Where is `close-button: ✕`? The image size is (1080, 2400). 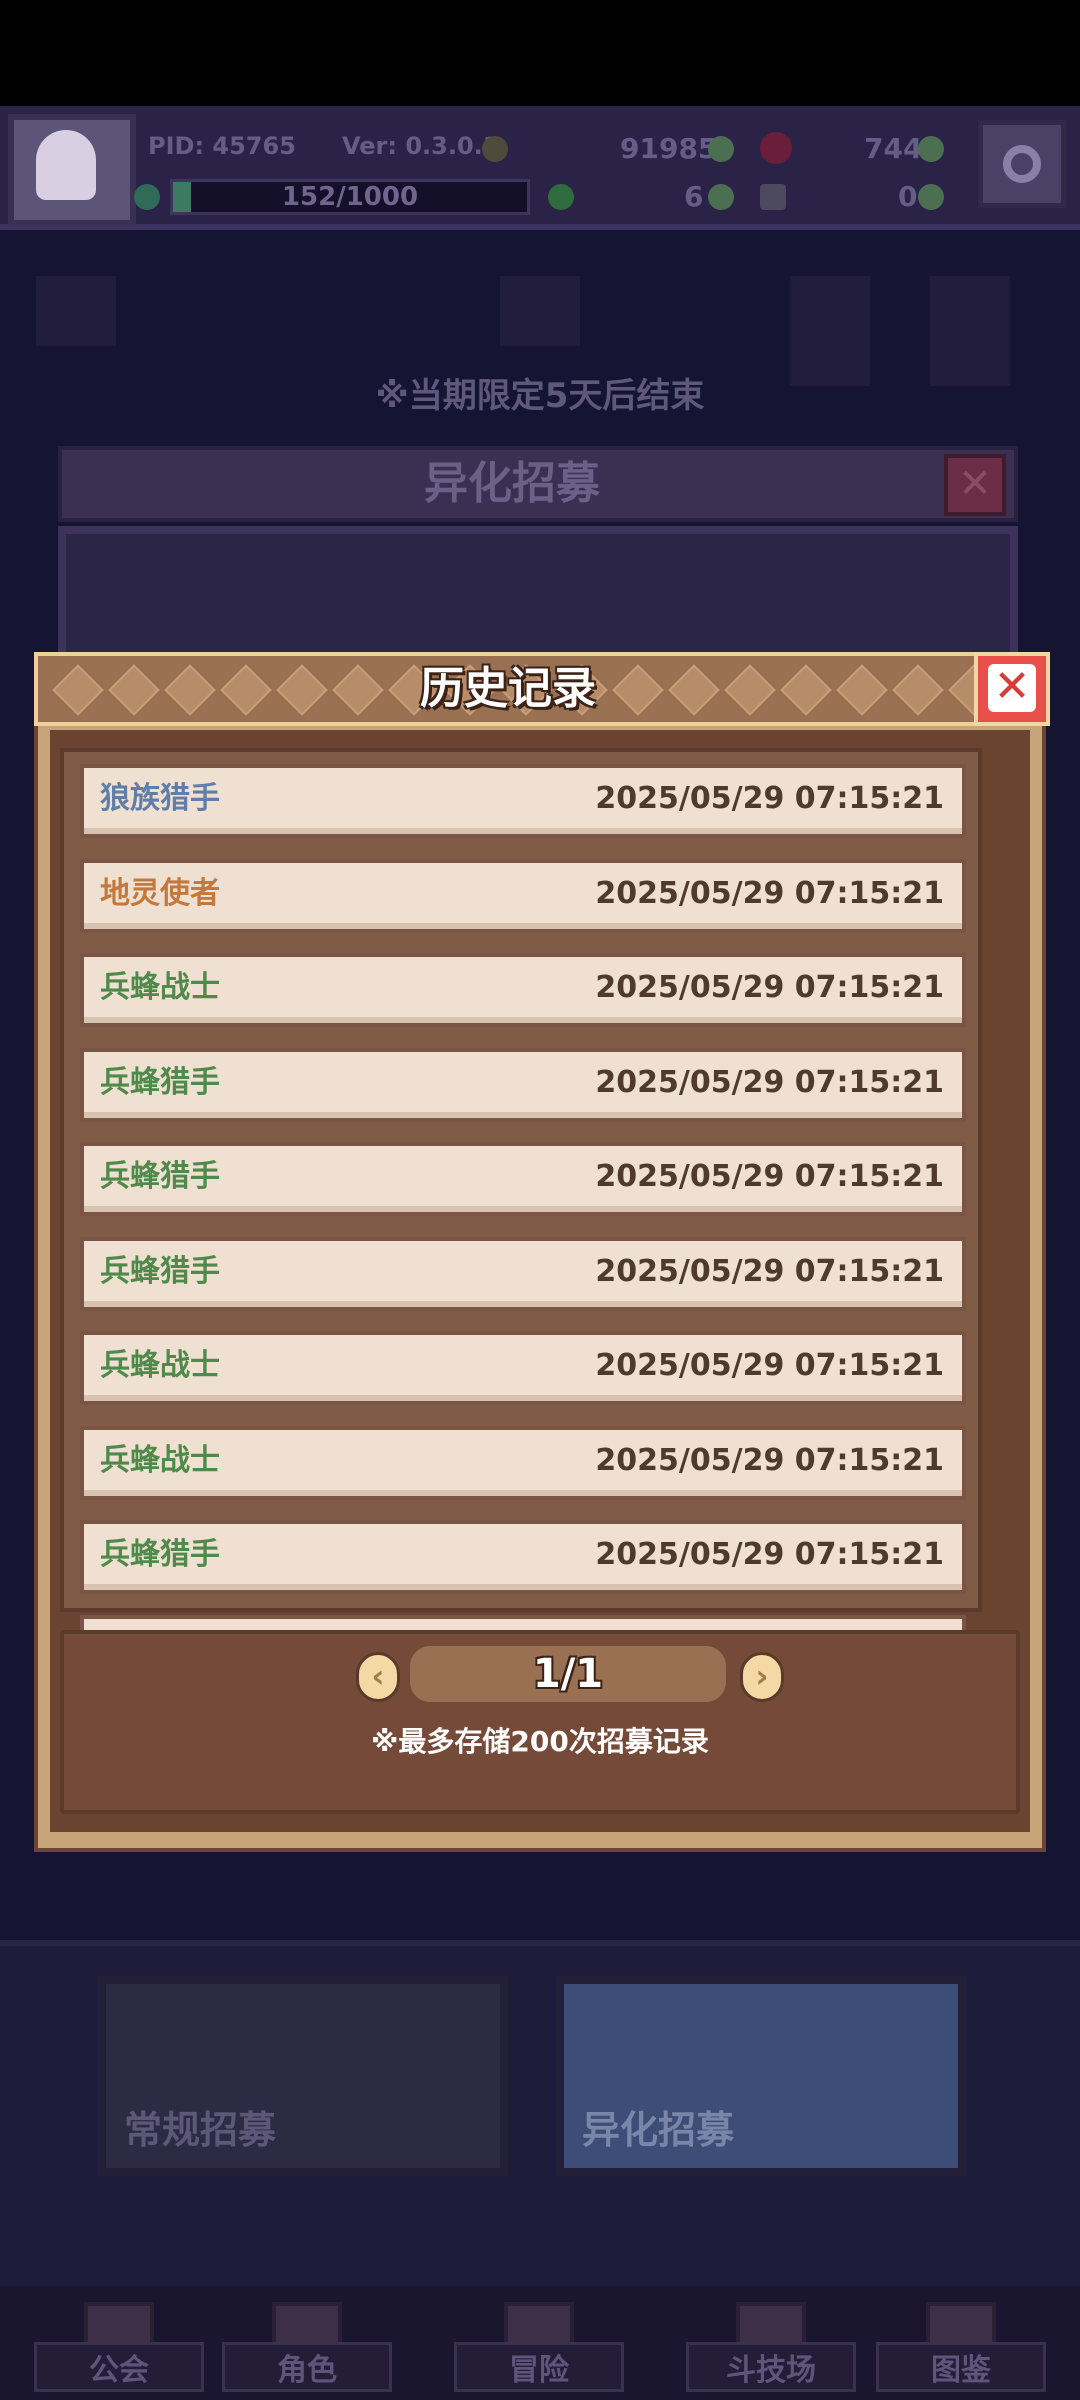
close-button: ✕ is located at coordinates (1012, 689).